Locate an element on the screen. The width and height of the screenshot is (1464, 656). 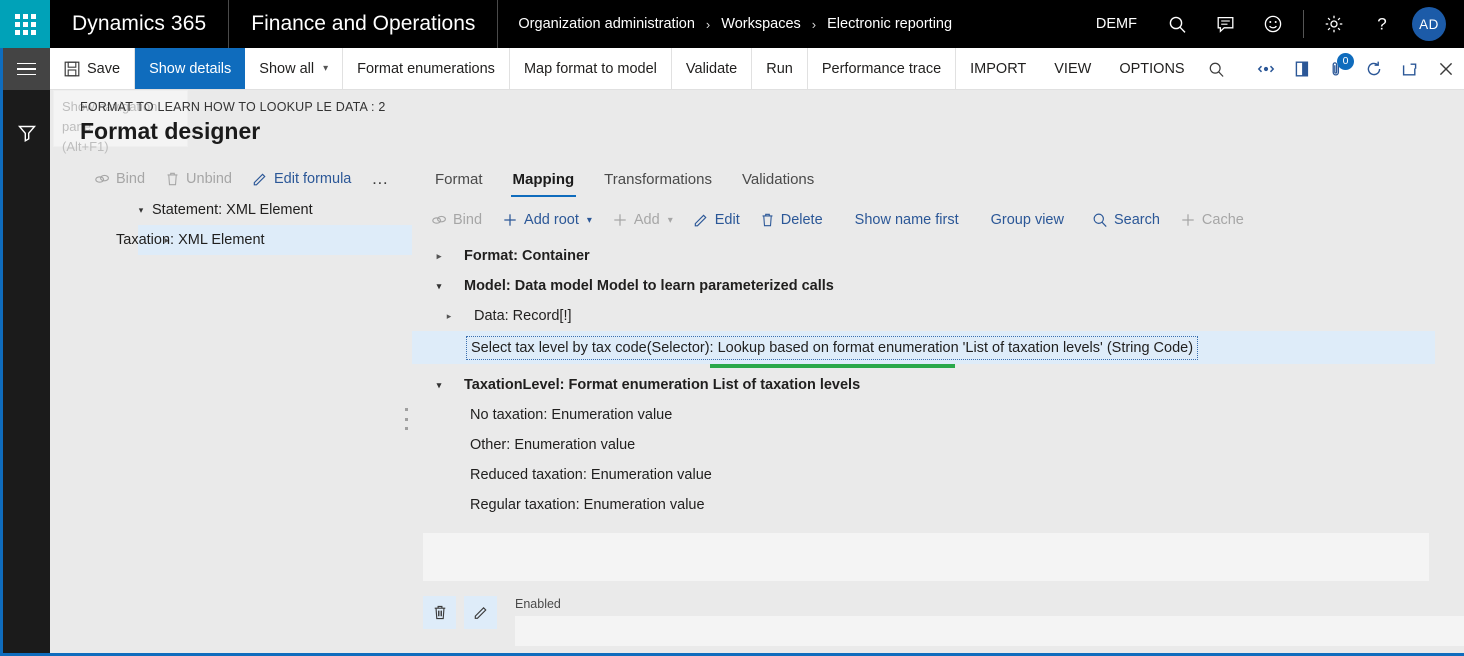
mapping-search-button: Search is located at coordinates (1126, 220).